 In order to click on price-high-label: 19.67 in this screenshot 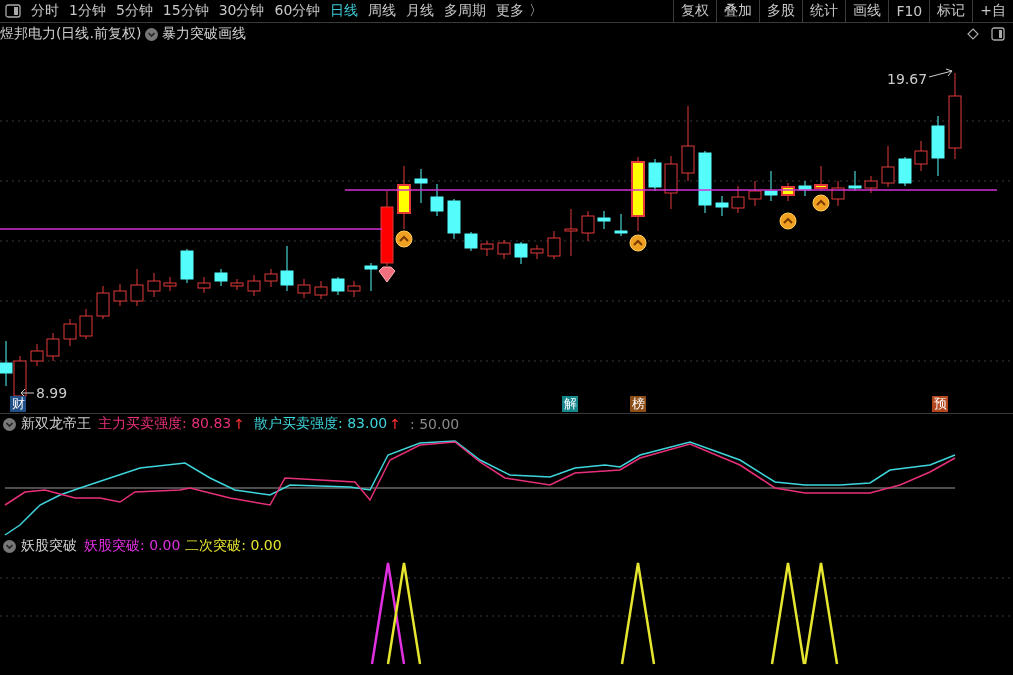, I will do `click(907, 79)`.